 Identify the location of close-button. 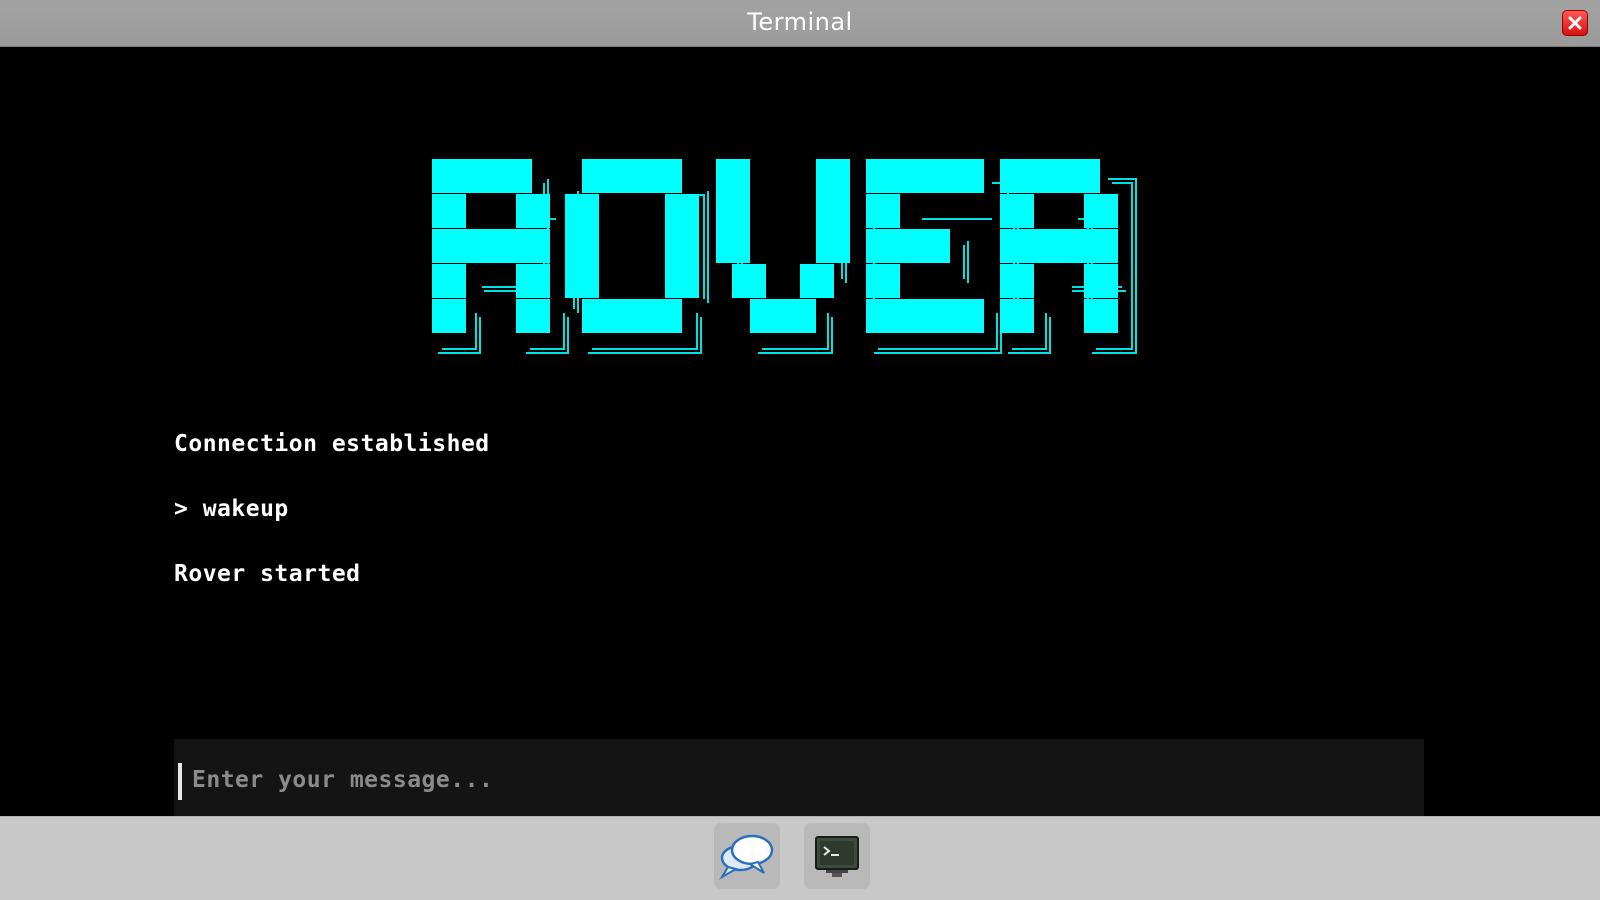
(1575, 23).